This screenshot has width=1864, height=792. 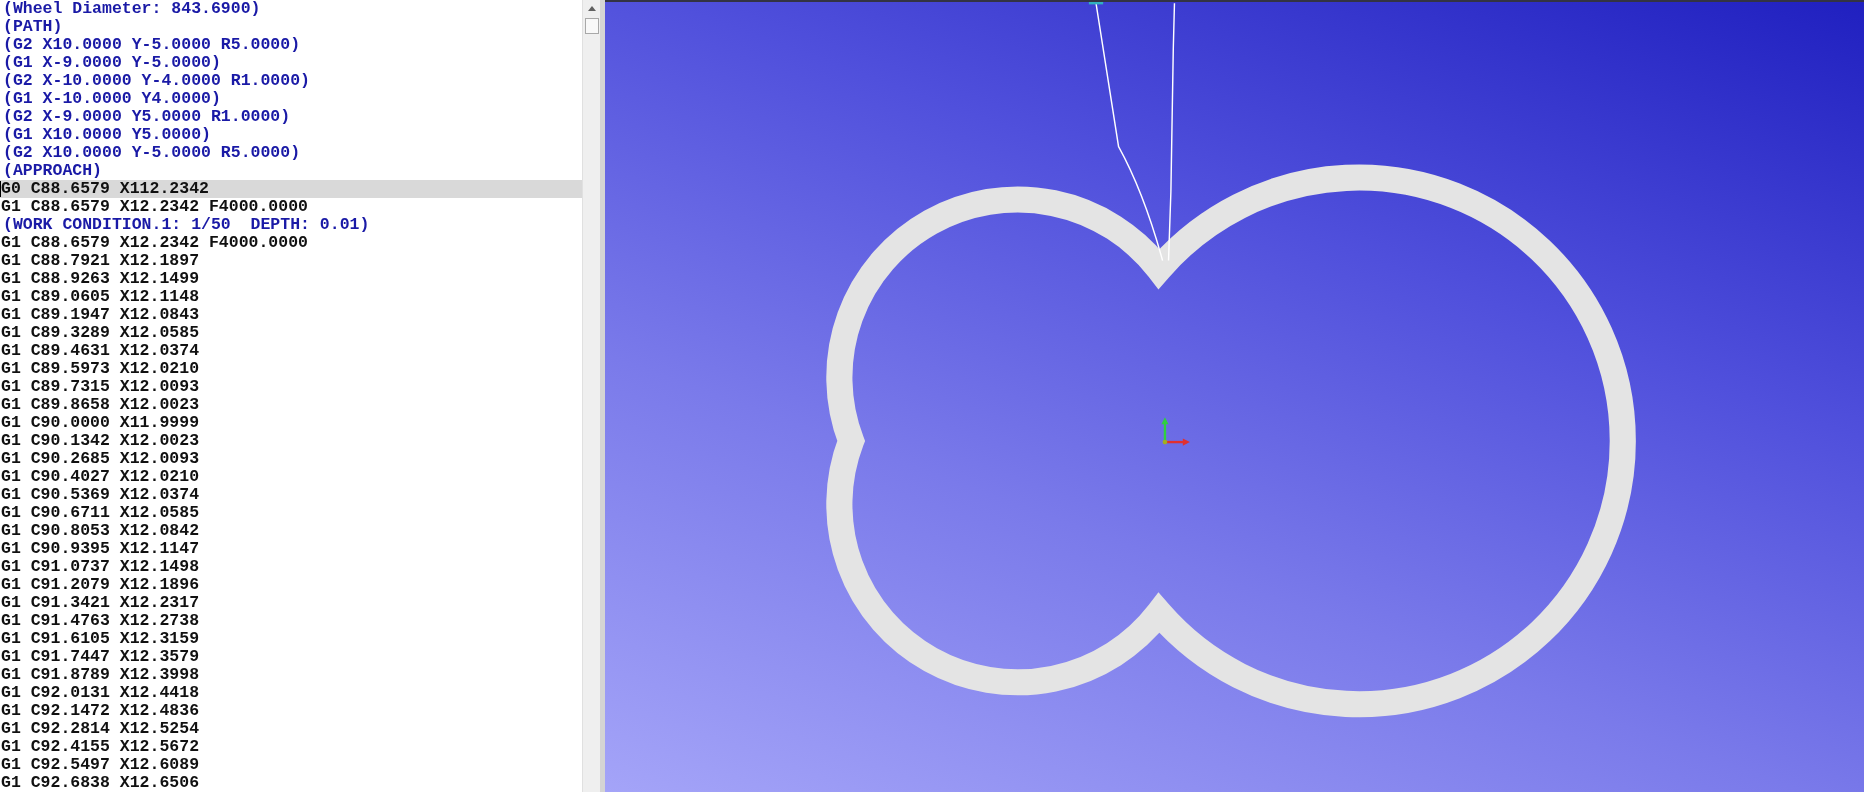 What do you see at coordinates (100, 657) in the screenshot?
I see `code-line: G1 C91.7447 X12.3579` at bounding box center [100, 657].